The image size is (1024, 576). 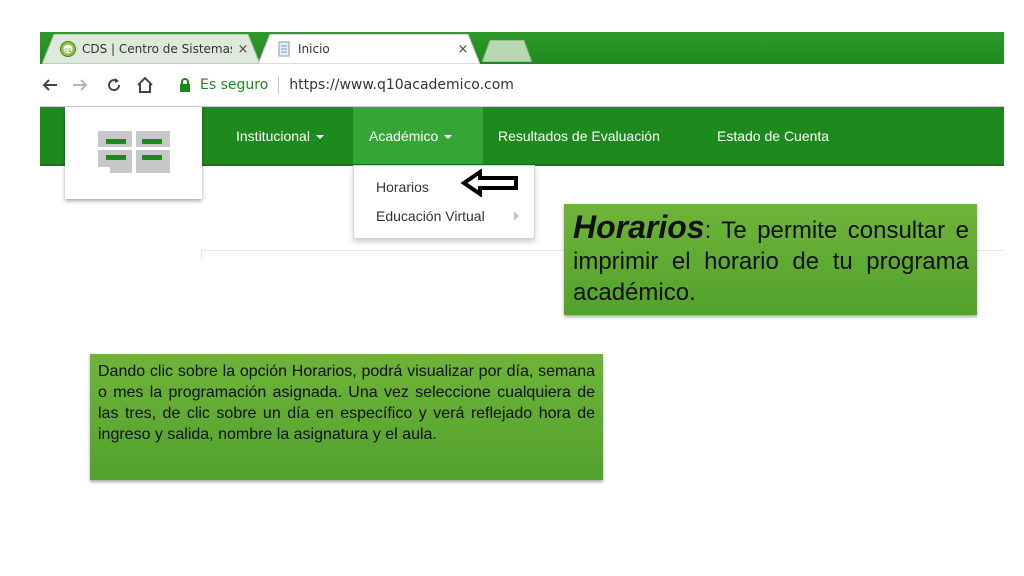 What do you see at coordinates (284, 49) in the screenshot?
I see `page-favicon-icon` at bounding box center [284, 49].